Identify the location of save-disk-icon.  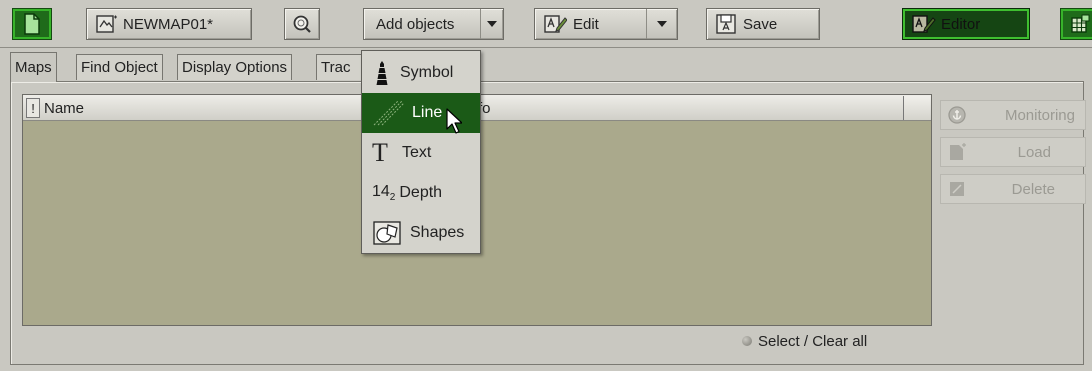
(726, 24).